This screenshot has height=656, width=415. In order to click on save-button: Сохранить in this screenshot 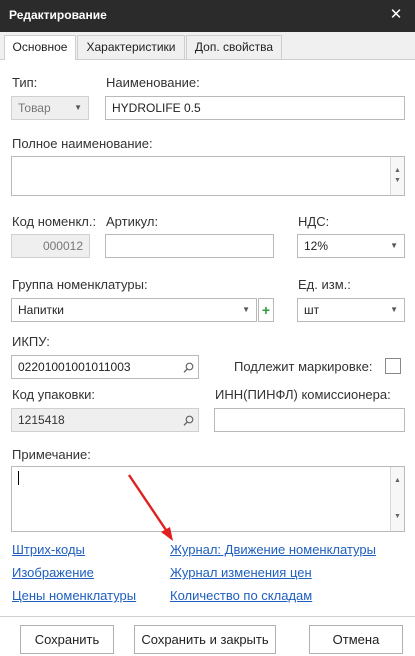, I will do `click(67, 639)`.